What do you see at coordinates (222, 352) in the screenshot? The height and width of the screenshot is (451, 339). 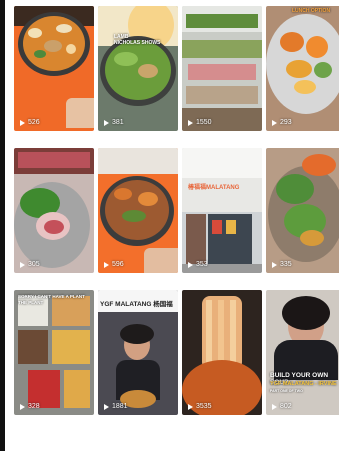 I see `video-tile-11: 3535` at bounding box center [222, 352].